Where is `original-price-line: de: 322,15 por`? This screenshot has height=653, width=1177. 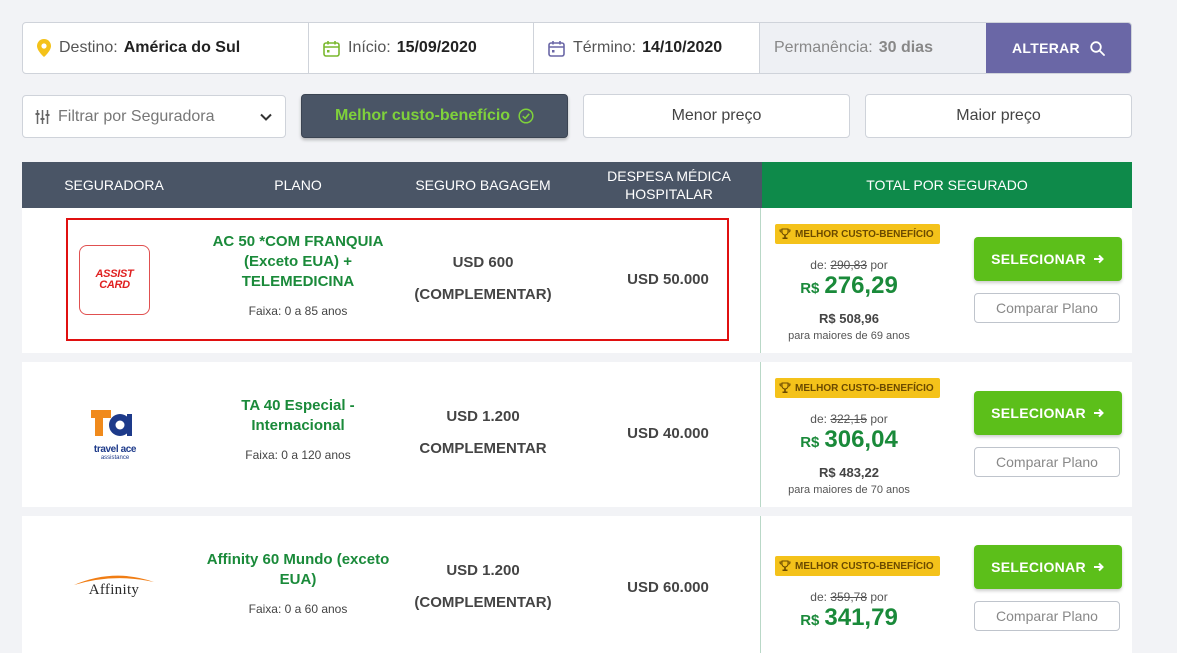
original-price-line: de: 322,15 por is located at coordinates (849, 419).